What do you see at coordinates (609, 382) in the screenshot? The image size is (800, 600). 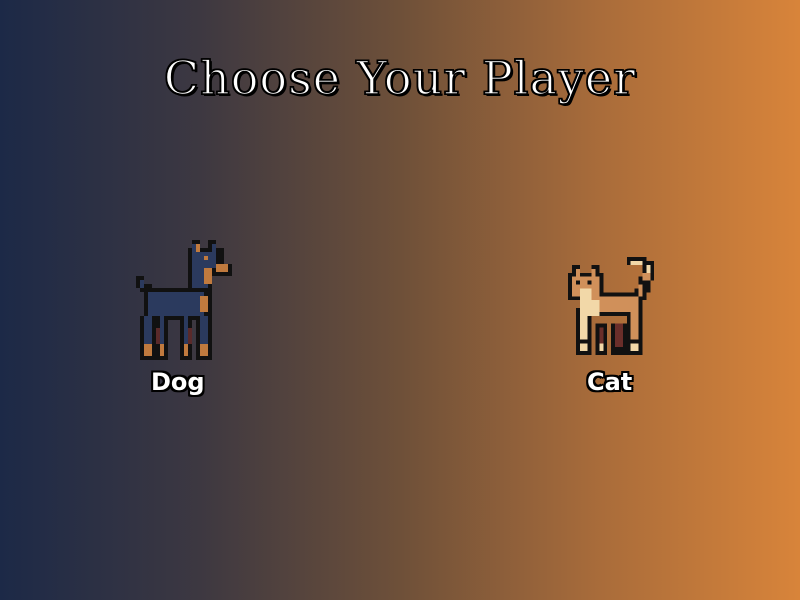 I see `cat-label: Cat` at bounding box center [609, 382].